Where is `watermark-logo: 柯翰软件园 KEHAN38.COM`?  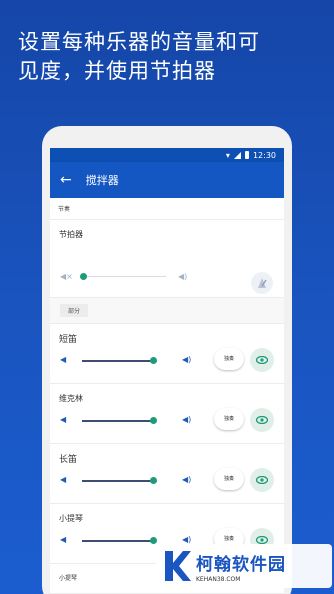
watermark-logo: 柯翰软件园 KEHAN38.COM is located at coordinates (244, 566).